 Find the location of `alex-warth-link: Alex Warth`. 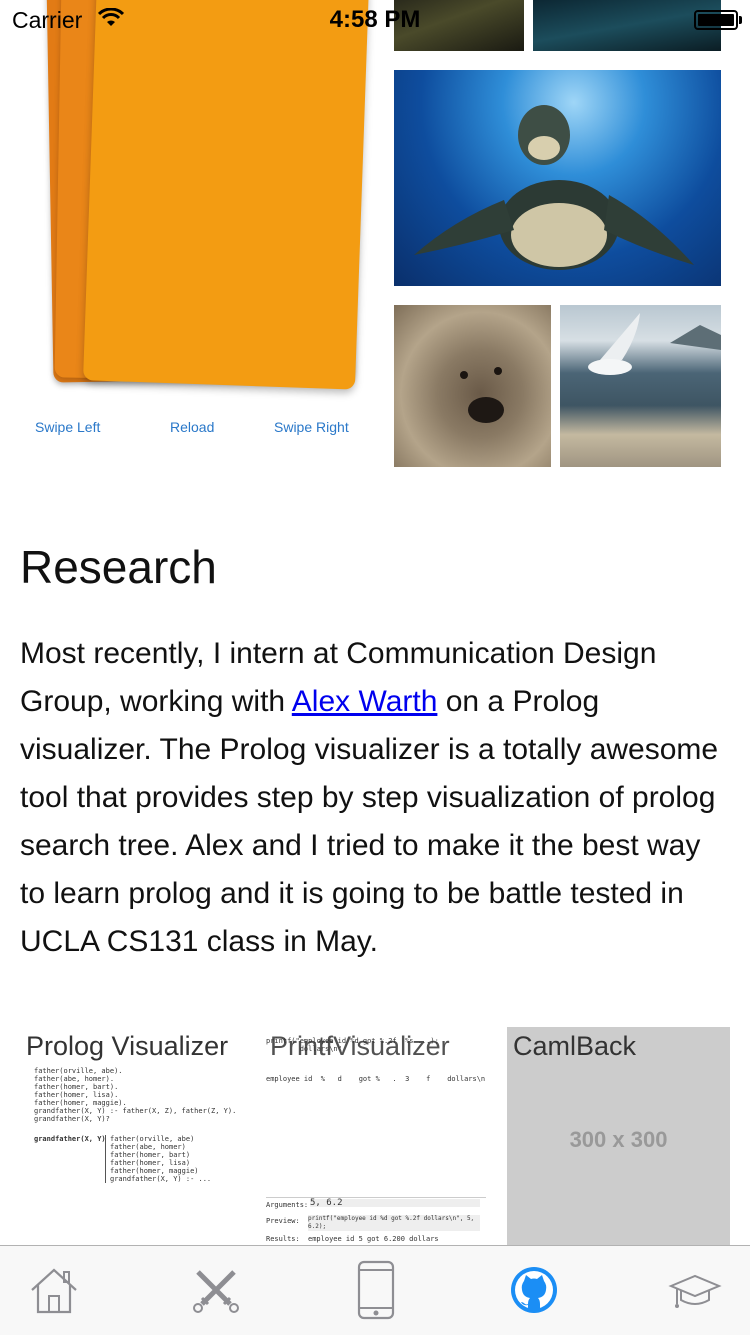

alex-warth-link: Alex Warth is located at coordinates (365, 701).